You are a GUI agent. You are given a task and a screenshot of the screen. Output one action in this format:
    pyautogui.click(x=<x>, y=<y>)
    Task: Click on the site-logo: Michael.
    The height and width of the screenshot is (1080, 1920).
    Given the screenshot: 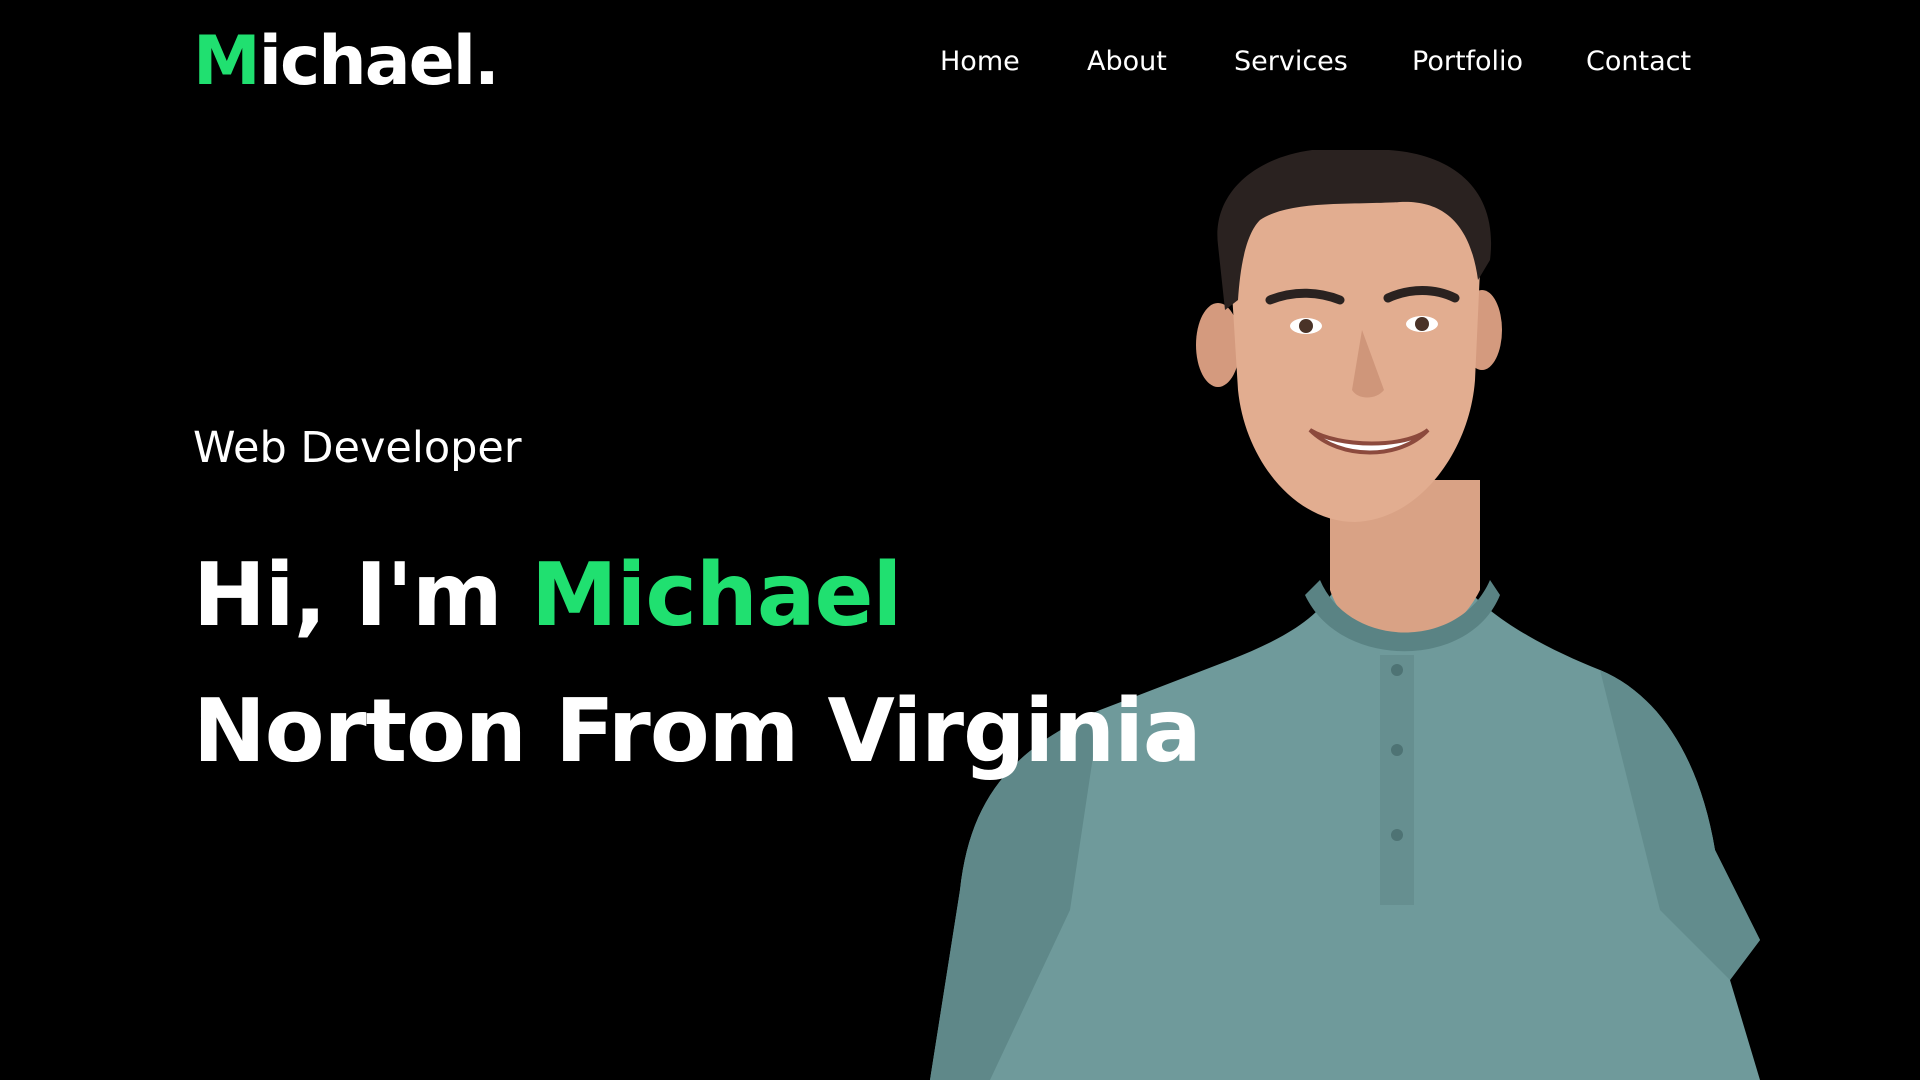 What is the action you would take?
    pyautogui.click(x=346, y=62)
    